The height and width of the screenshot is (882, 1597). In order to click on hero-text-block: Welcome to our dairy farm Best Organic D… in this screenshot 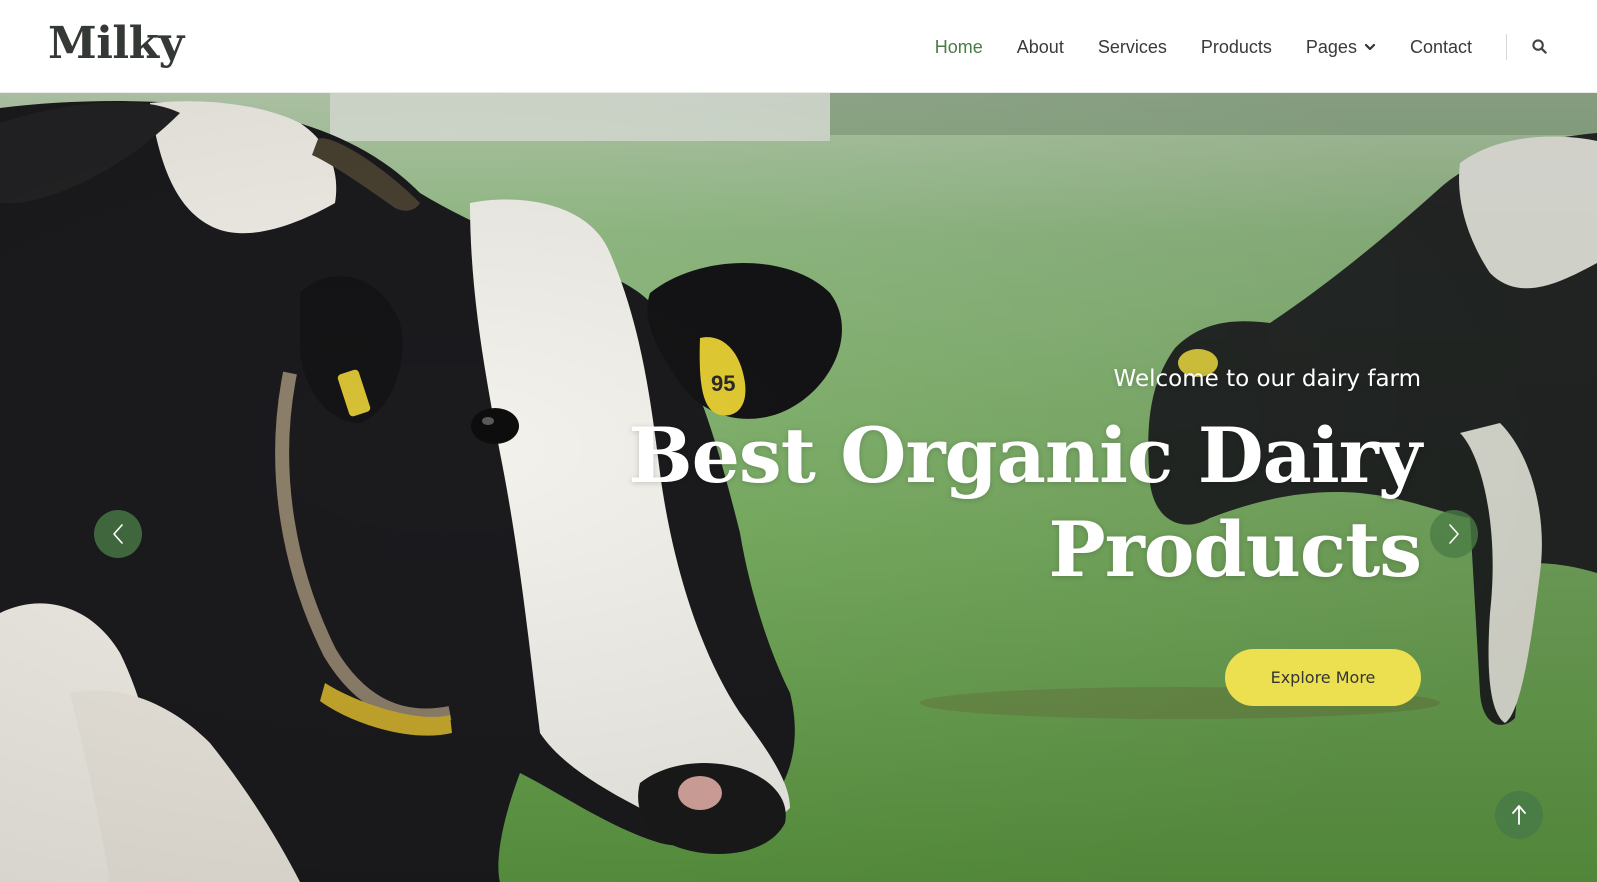, I will do `click(1011, 480)`.